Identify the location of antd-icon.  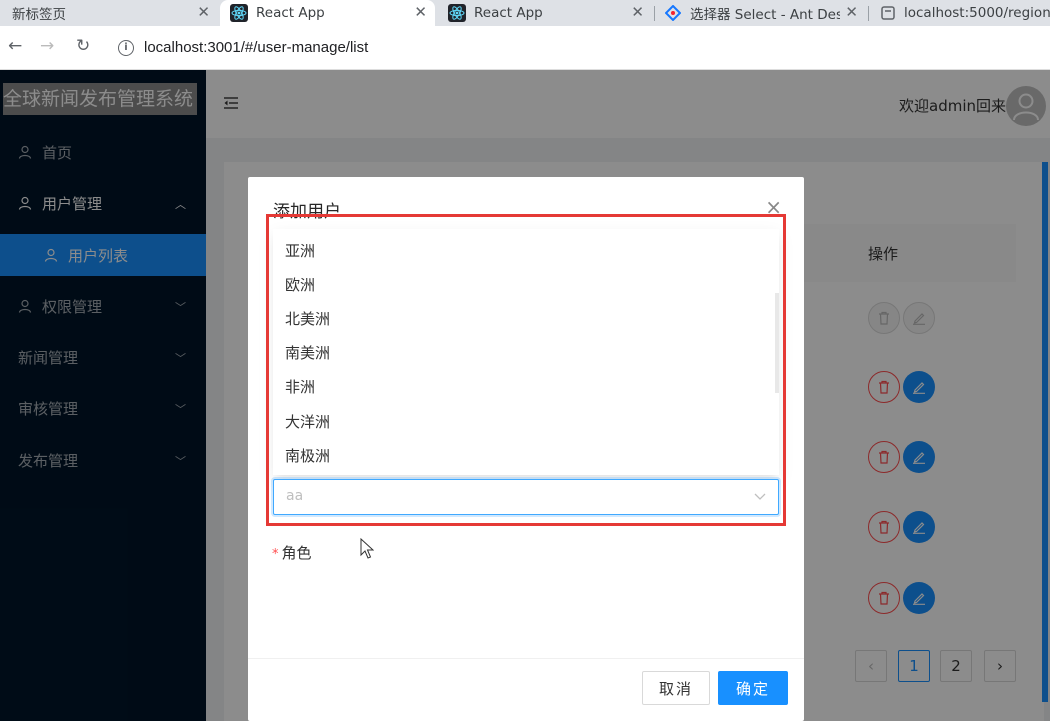
(673, 13).